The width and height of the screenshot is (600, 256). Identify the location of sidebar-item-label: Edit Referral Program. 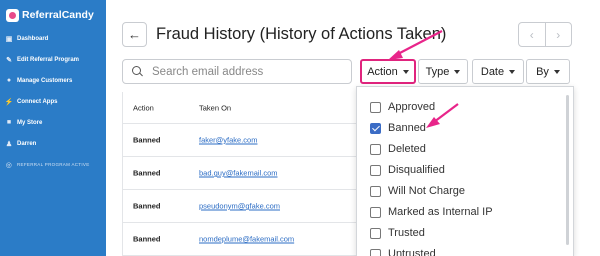
(48, 59).